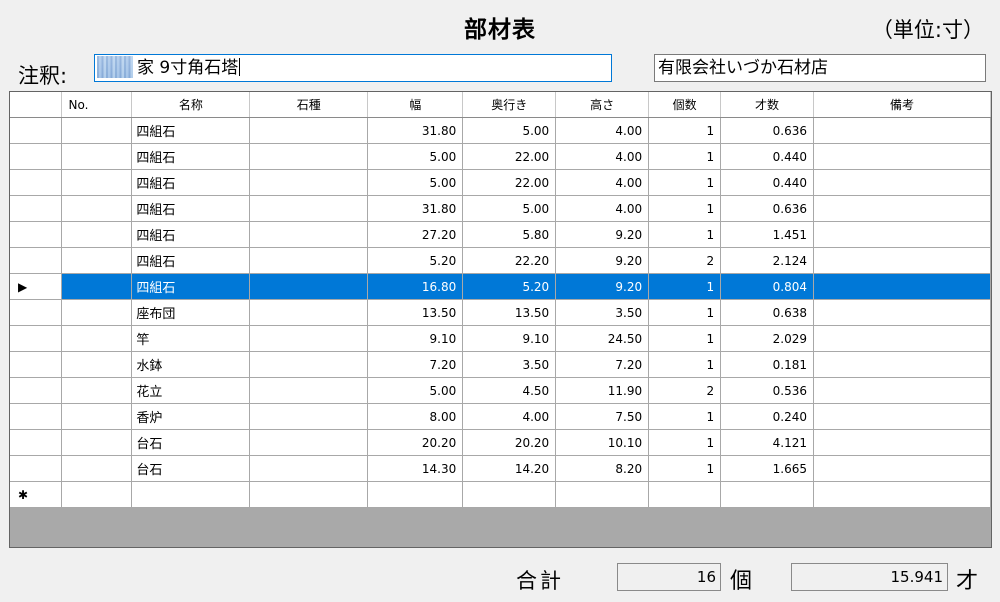 This screenshot has height=602, width=1000. Describe the element at coordinates (767, 286) in the screenshot. I see `cell-sai: 0.804` at that location.